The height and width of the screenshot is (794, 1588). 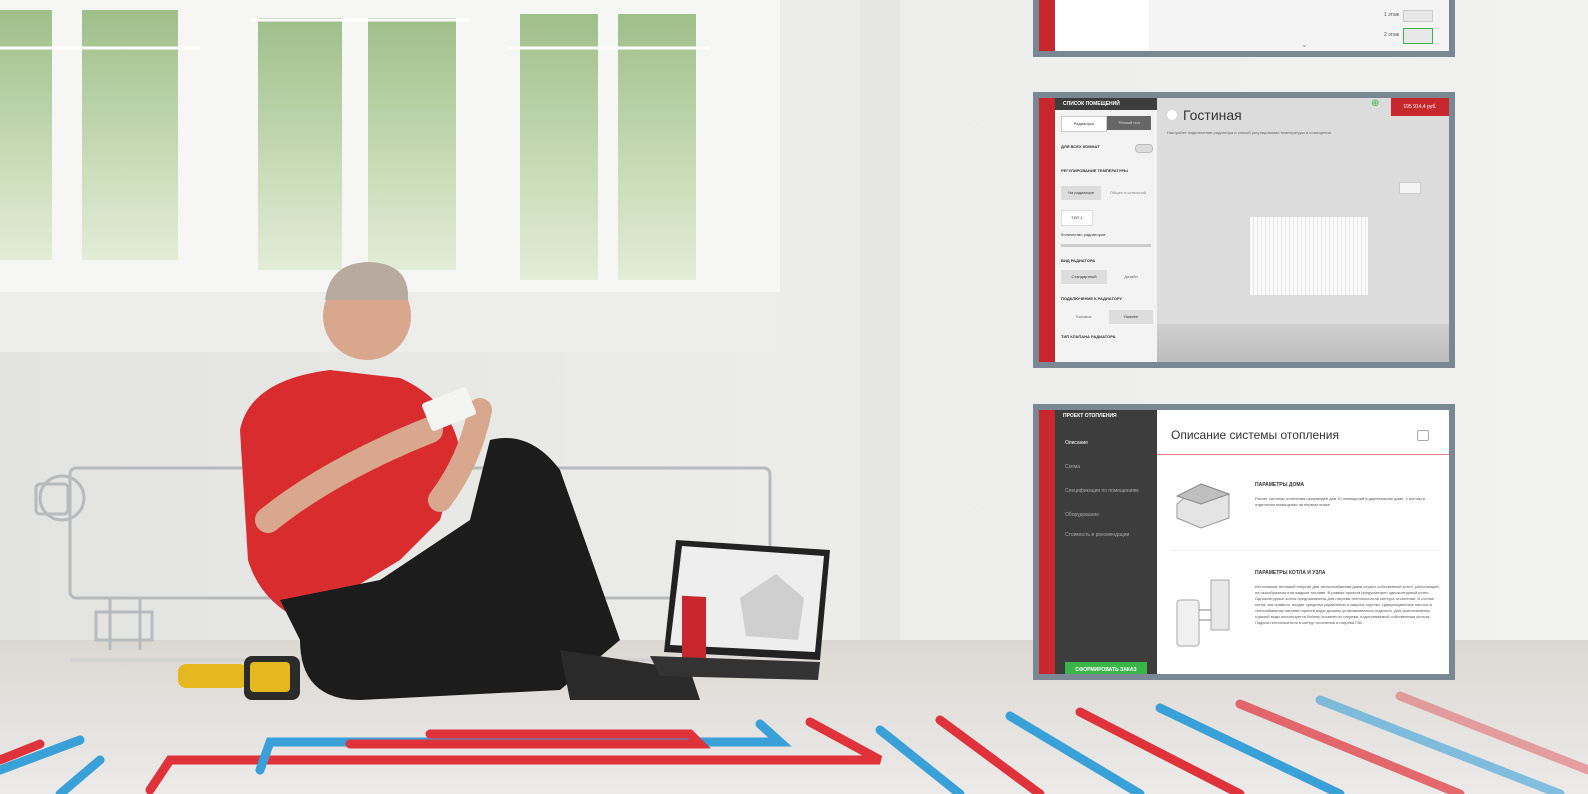 I want to click on view-option-standard: Стандартный, so click(x=1084, y=277).